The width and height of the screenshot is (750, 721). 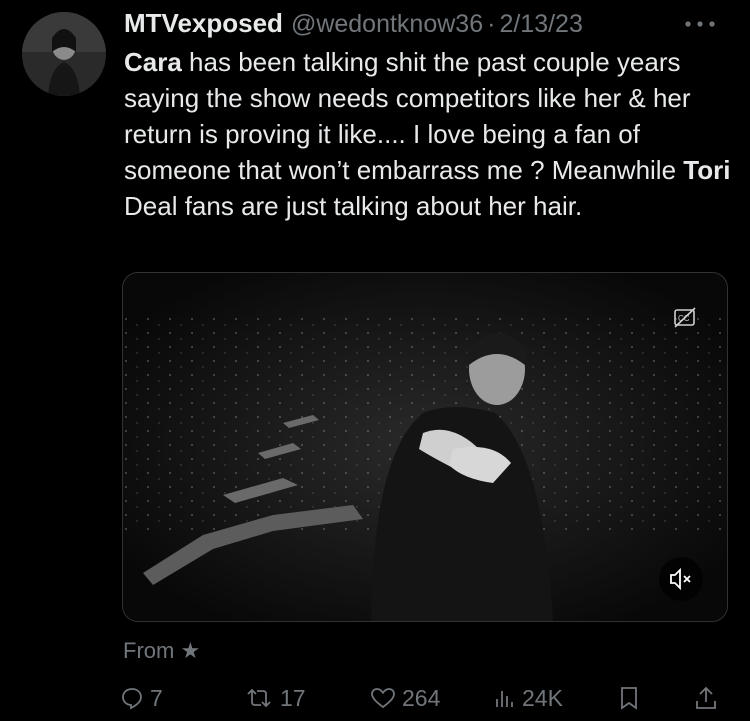 What do you see at coordinates (156, 697) in the screenshot?
I see `reply-count: 7` at bounding box center [156, 697].